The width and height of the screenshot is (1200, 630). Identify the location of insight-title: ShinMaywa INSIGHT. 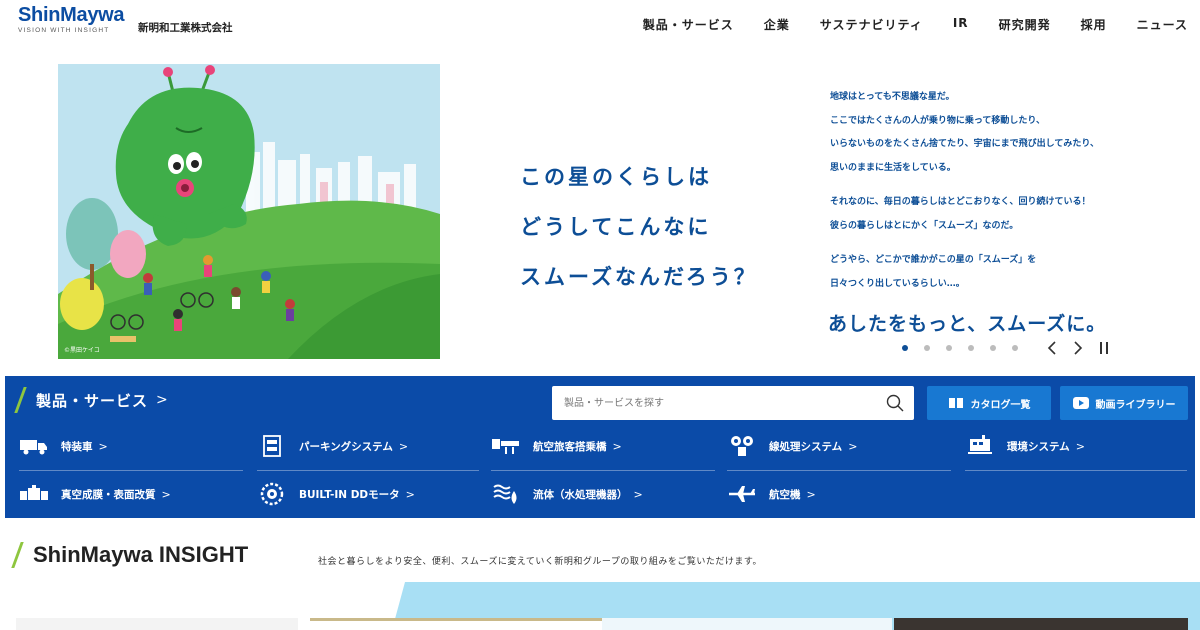
(141, 554).